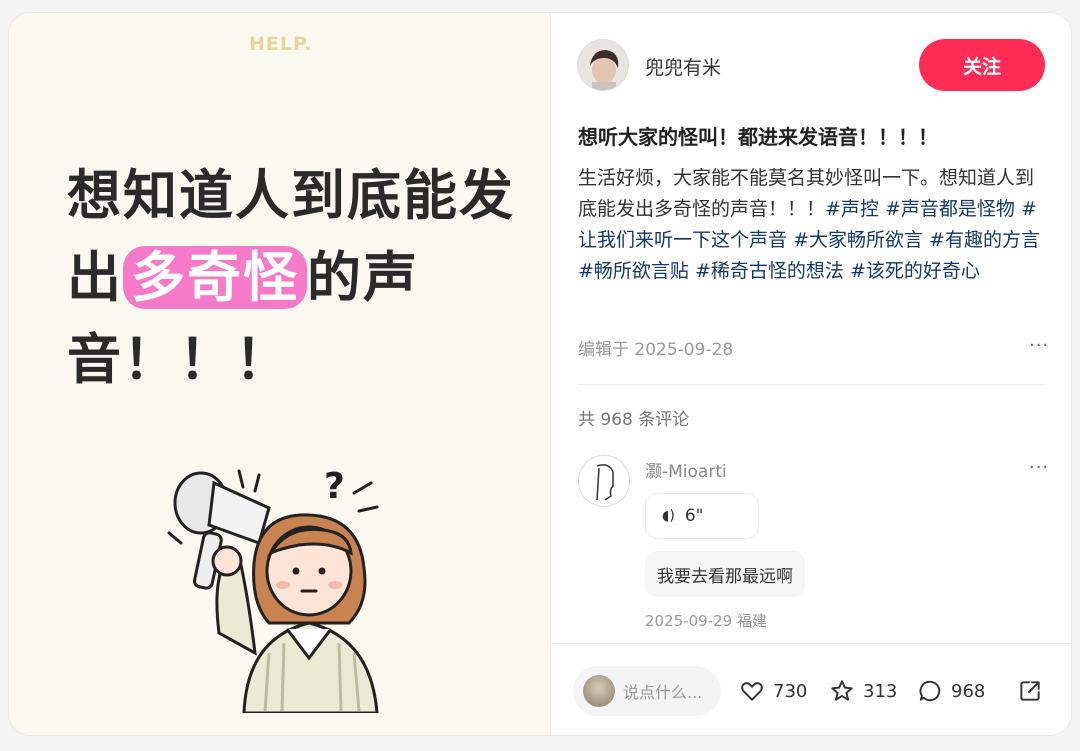  What do you see at coordinates (725, 574) in the screenshot?
I see `comment-text: 我要去看那最远啊` at bounding box center [725, 574].